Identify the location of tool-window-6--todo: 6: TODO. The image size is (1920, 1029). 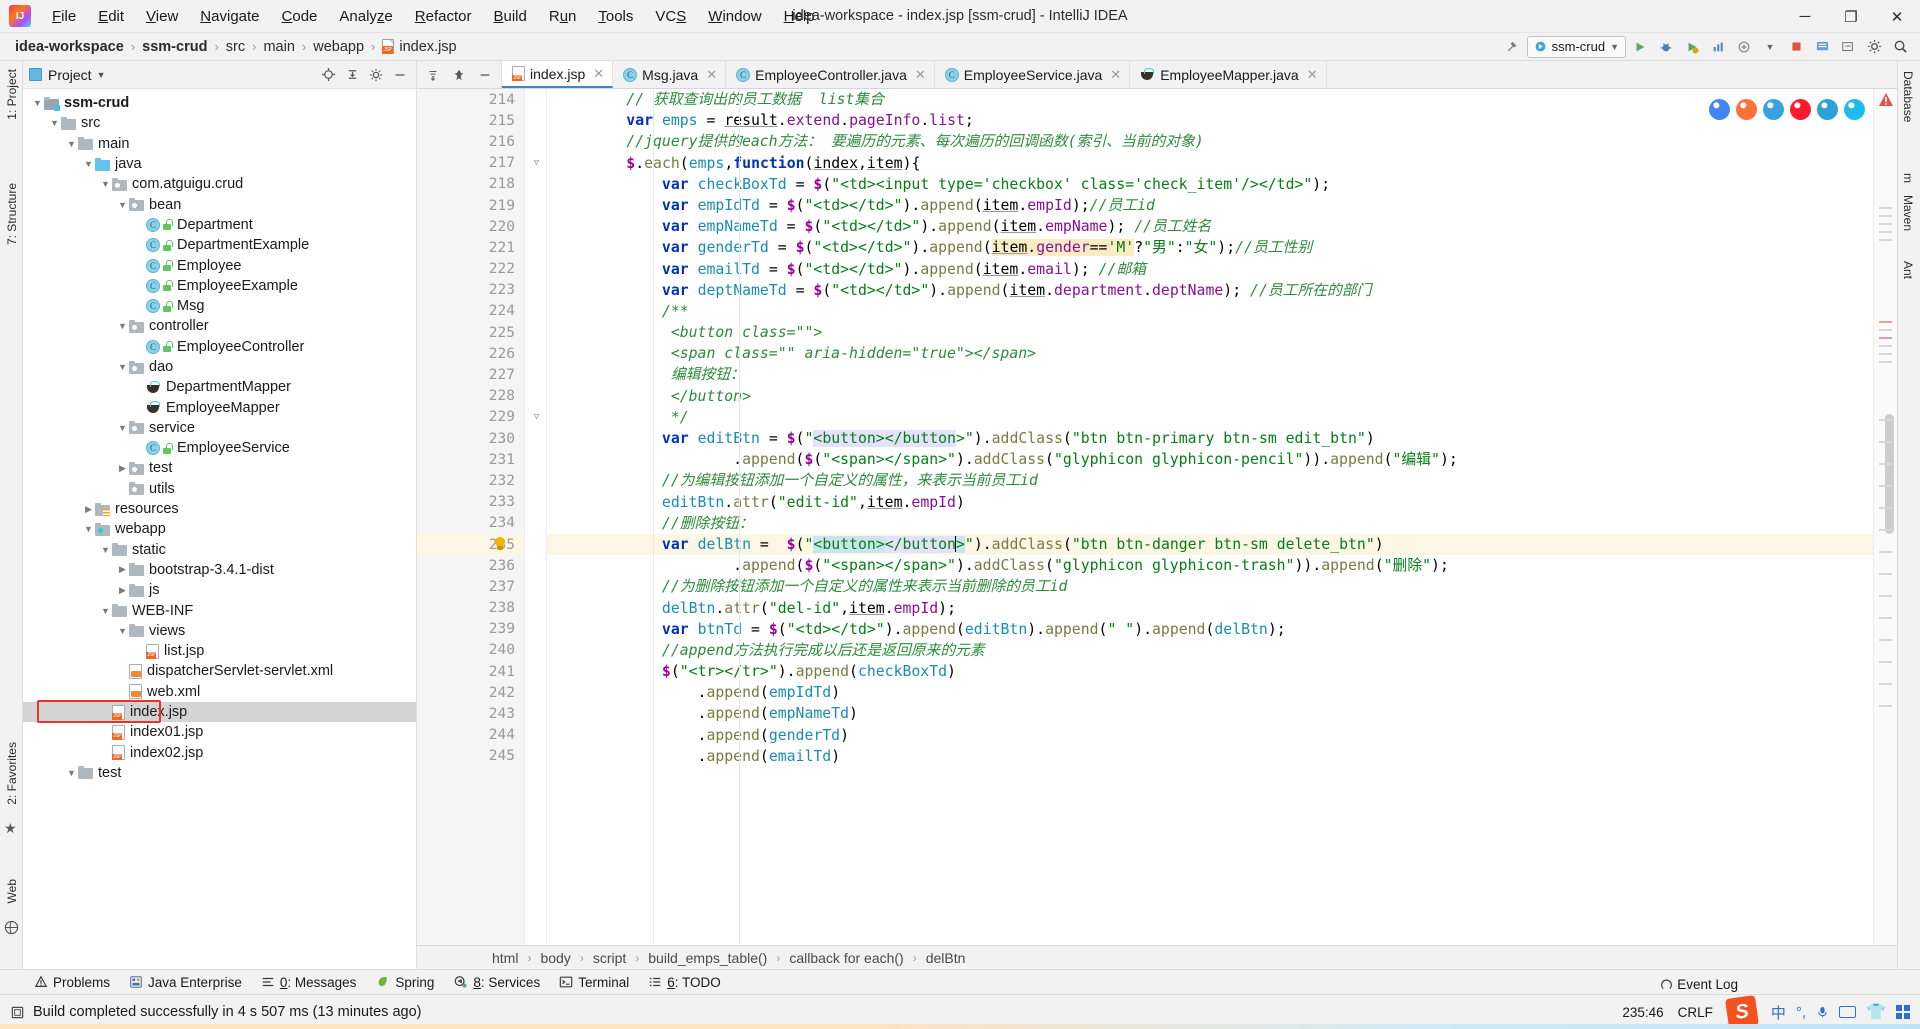
(688, 982).